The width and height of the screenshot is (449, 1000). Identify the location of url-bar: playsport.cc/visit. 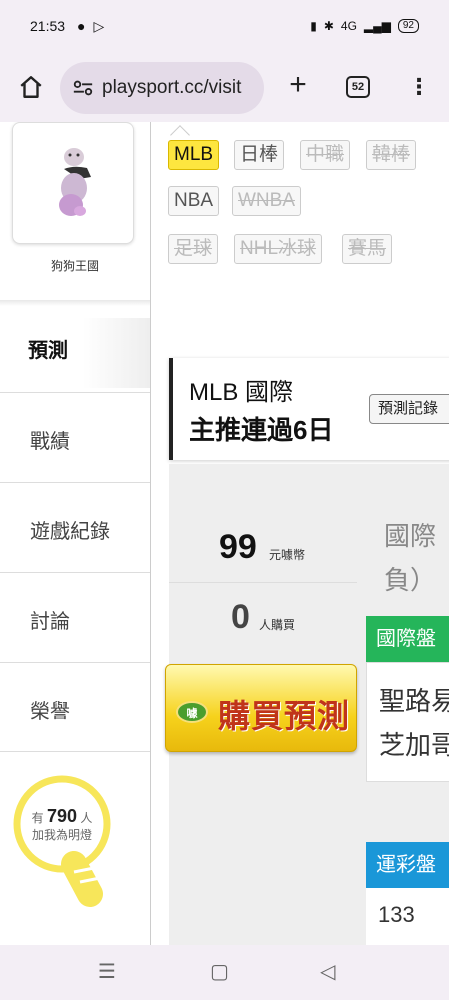
(162, 88).